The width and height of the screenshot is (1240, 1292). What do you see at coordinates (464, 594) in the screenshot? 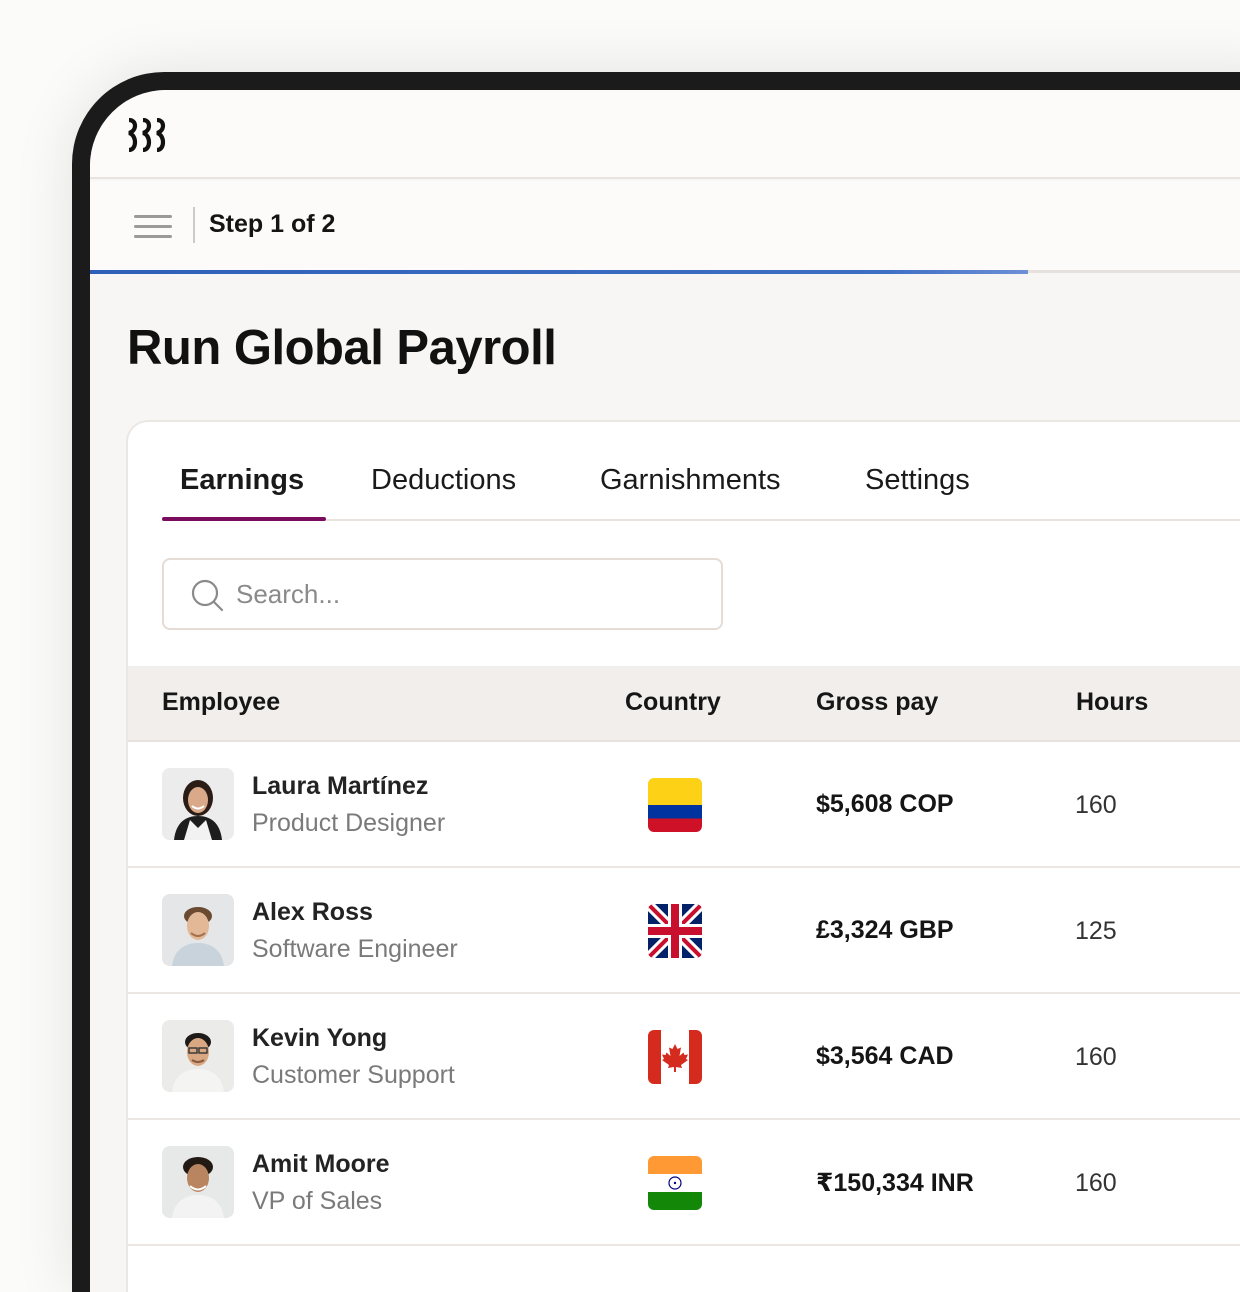
I see `search-input` at bounding box center [464, 594].